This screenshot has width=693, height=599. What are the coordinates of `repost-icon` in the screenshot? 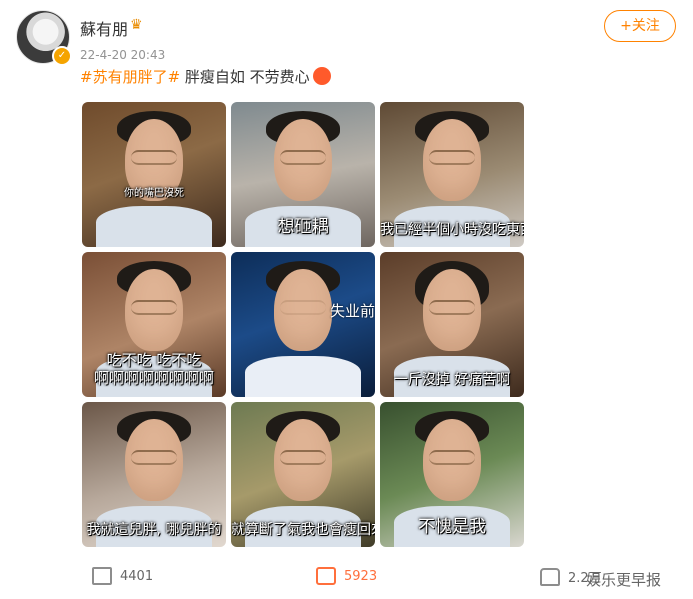 It's located at (102, 576).